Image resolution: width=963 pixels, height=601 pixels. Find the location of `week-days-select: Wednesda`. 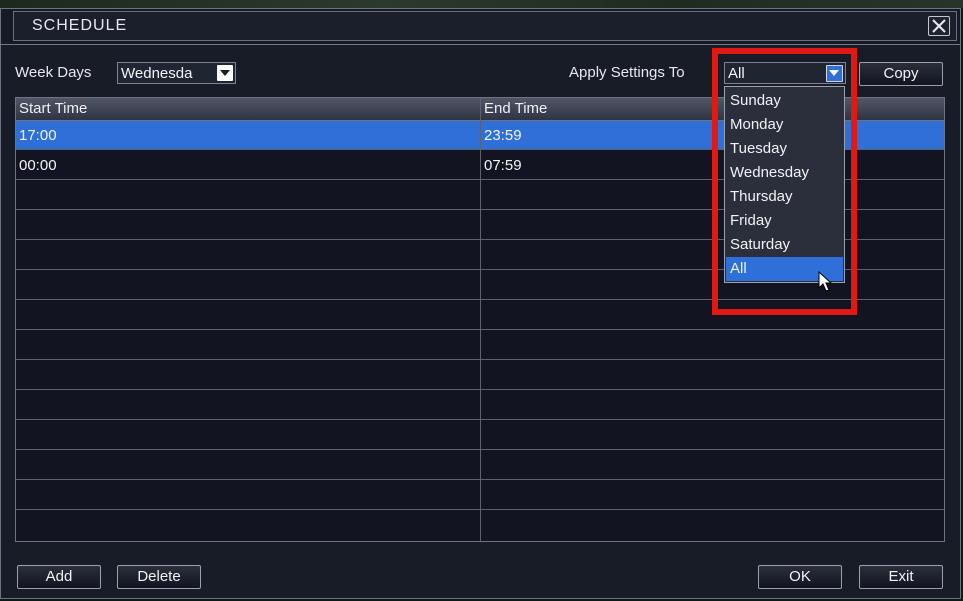

week-days-select: Wednesda is located at coordinates (176, 73).